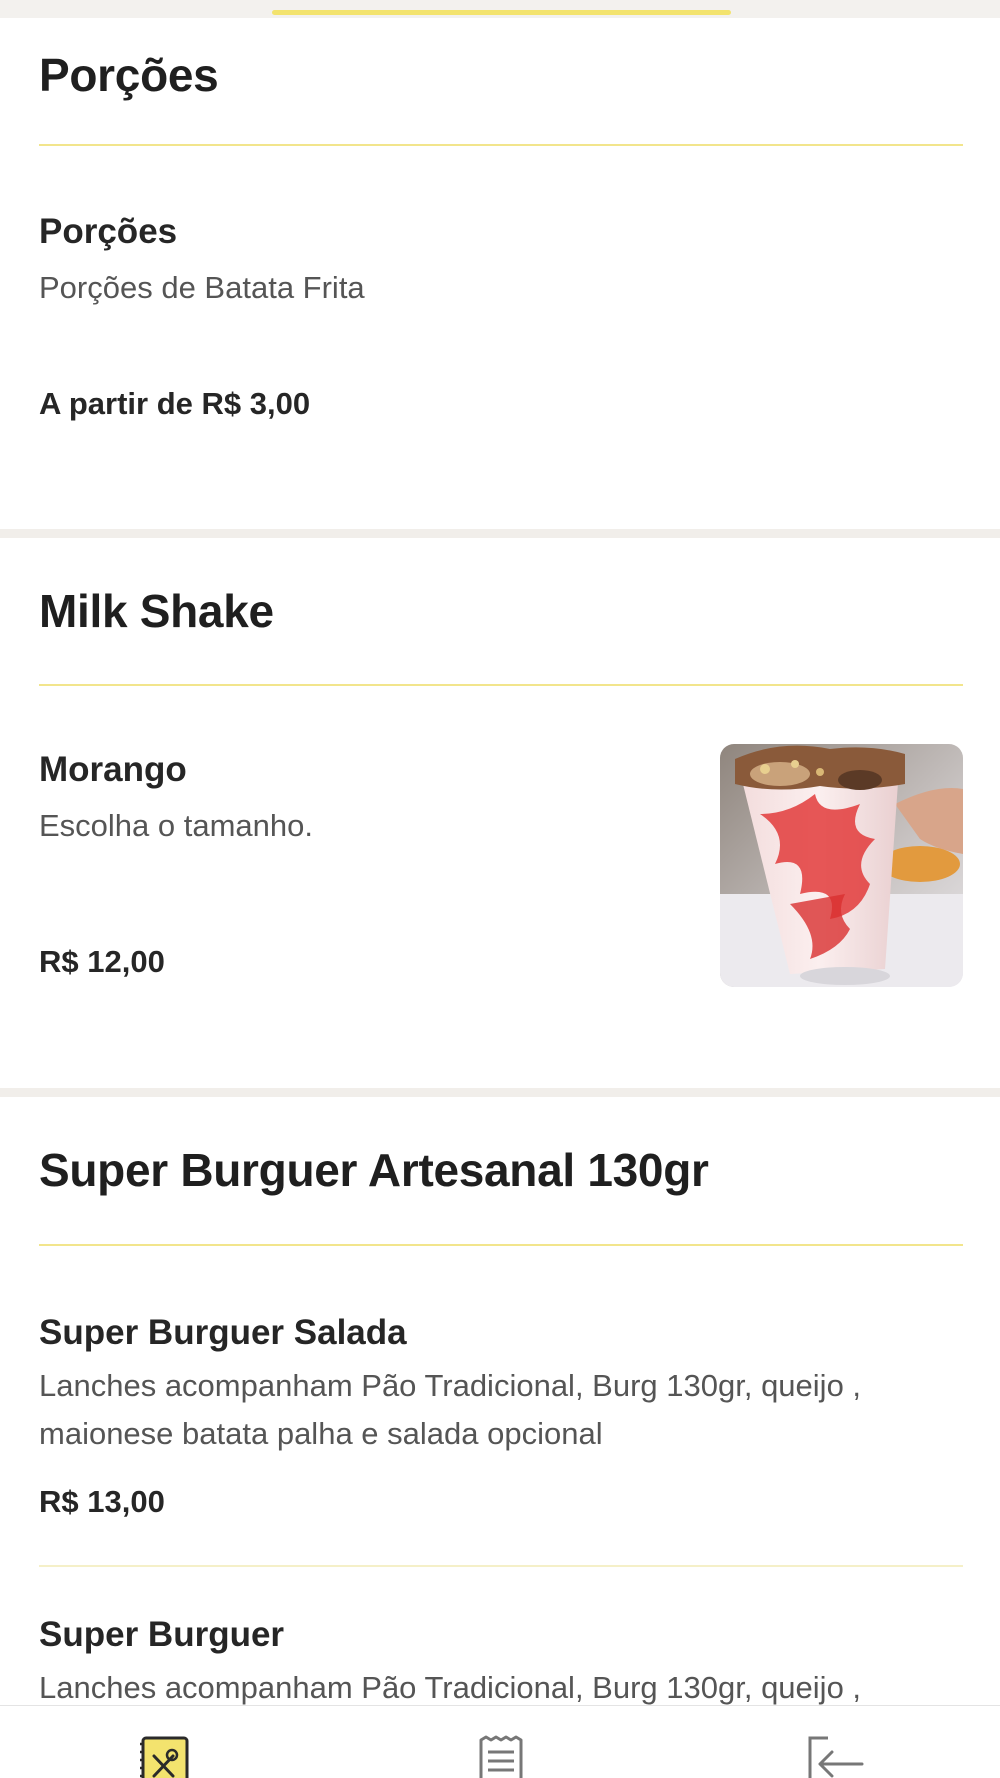 The width and height of the screenshot is (1000, 1778). What do you see at coordinates (374, 1170) in the screenshot?
I see `category-title: Super Burguer Artesanal 130gr` at bounding box center [374, 1170].